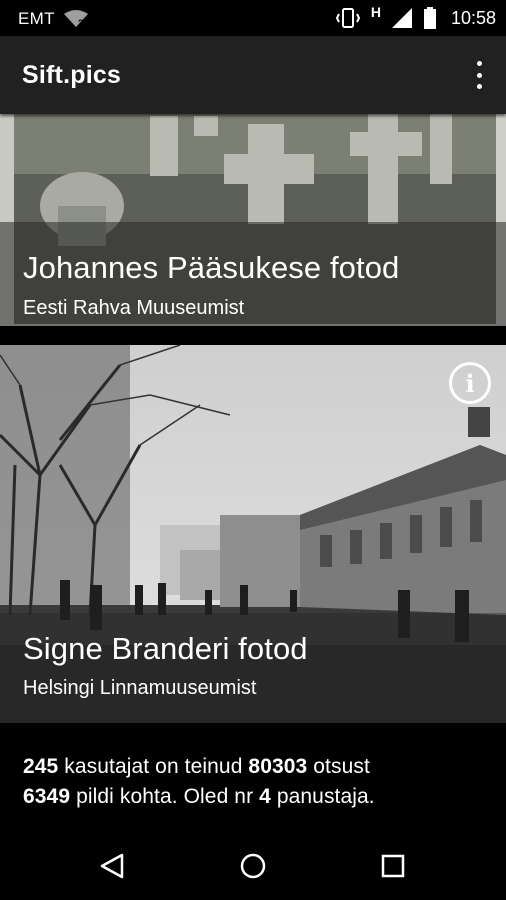 This screenshot has width=506, height=900. What do you see at coordinates (341, 766) in the screenshot?
I see `decisions-text: otsust` at bounding box center [341, 766].